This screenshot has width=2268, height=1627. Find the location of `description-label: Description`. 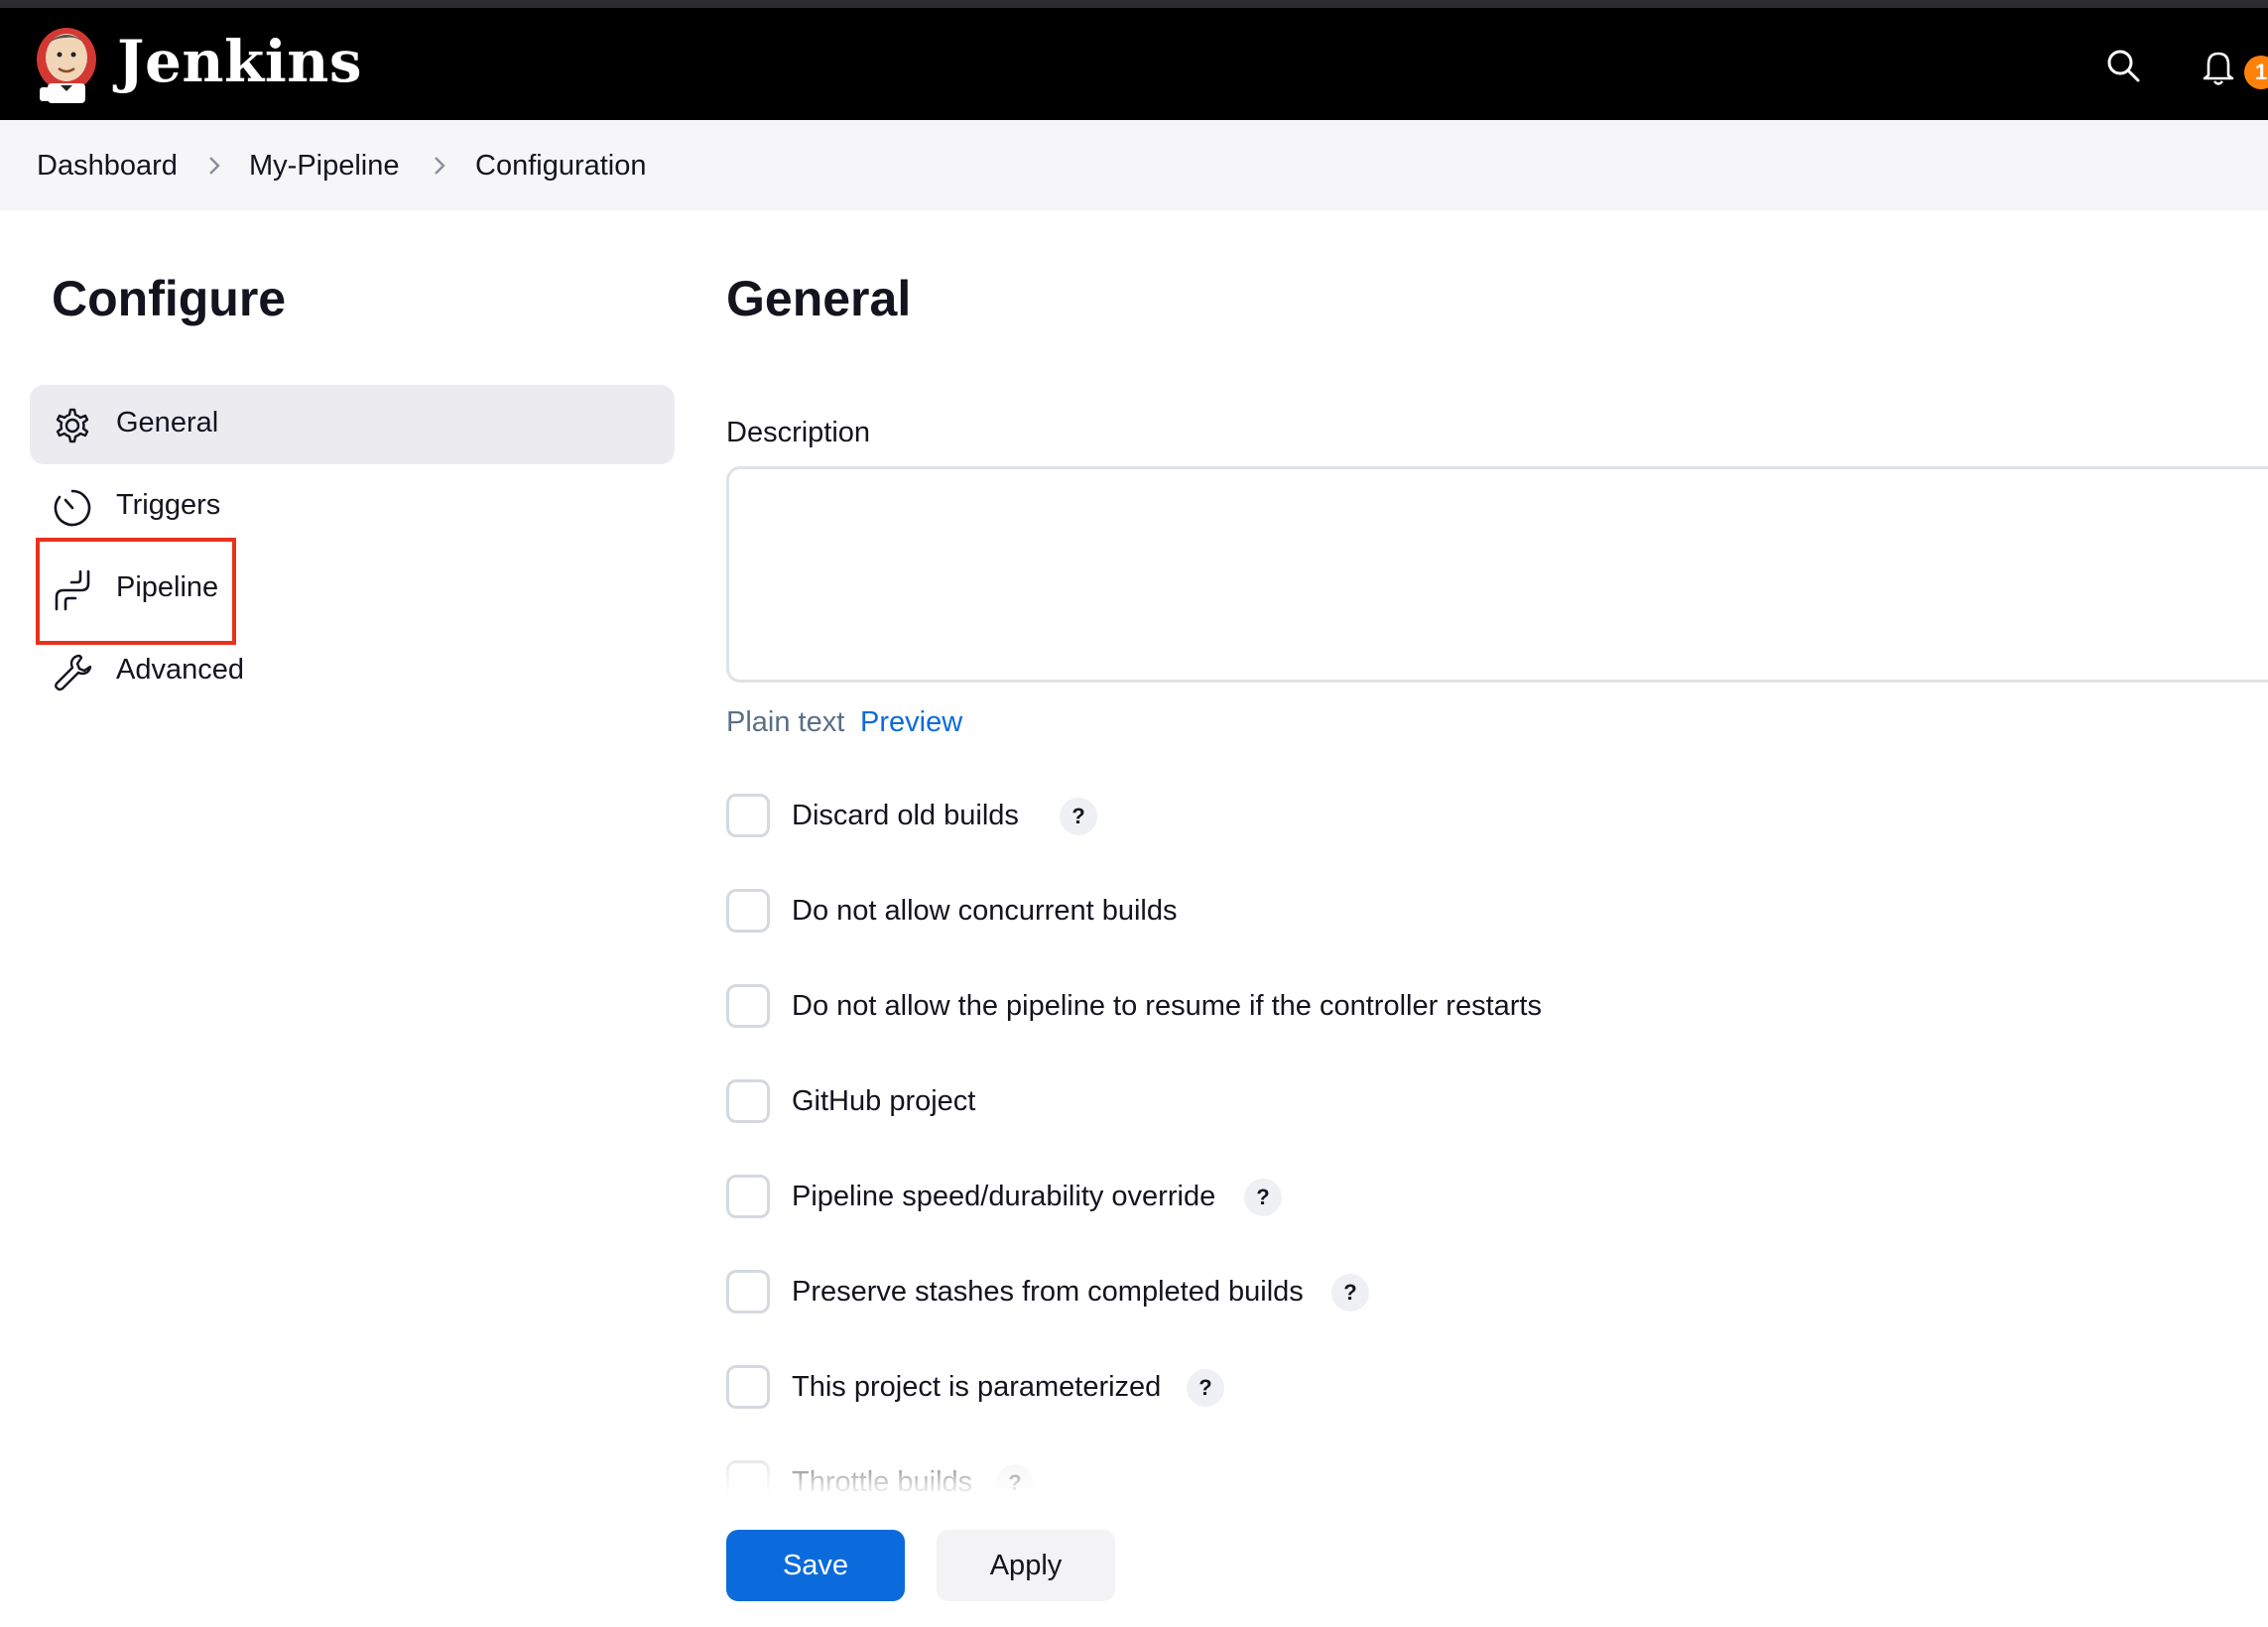

description-label: Description is located at coordinates (798, 432).